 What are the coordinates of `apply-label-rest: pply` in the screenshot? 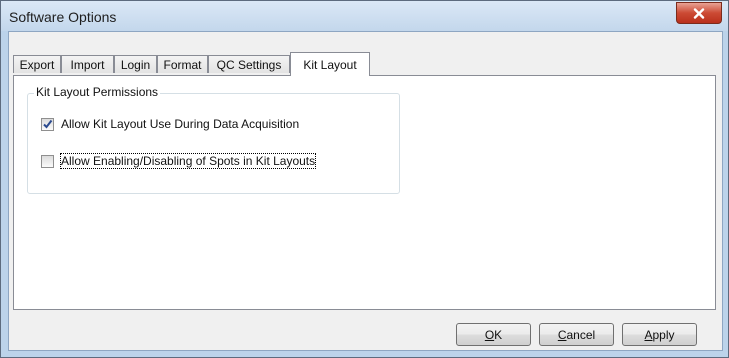 It's located at (663, 334).